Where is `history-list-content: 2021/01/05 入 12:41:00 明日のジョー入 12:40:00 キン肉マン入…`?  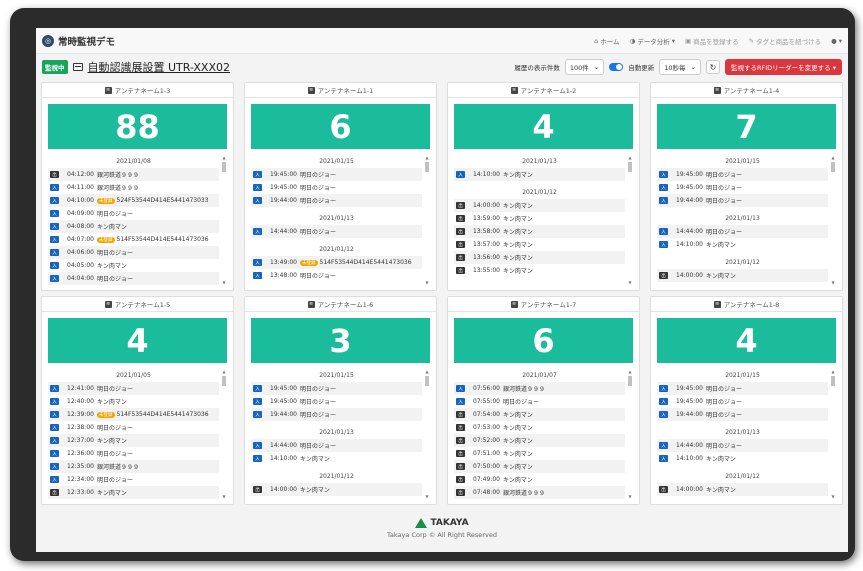 history-list-content: 2021/01/05 入 12:41:00 明日のジョー入 12:40:00 キン肉マン入… is located at coordinates (133, 434).